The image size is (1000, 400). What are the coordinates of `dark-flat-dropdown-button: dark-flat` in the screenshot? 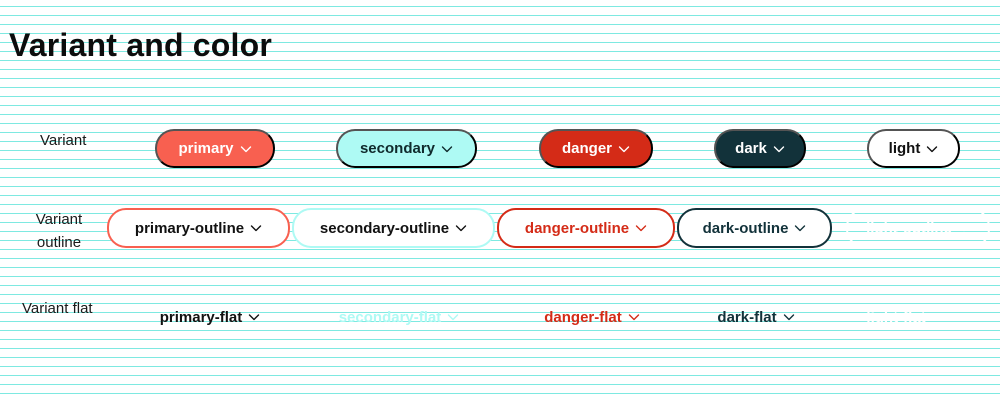 It's located at (756, 317).